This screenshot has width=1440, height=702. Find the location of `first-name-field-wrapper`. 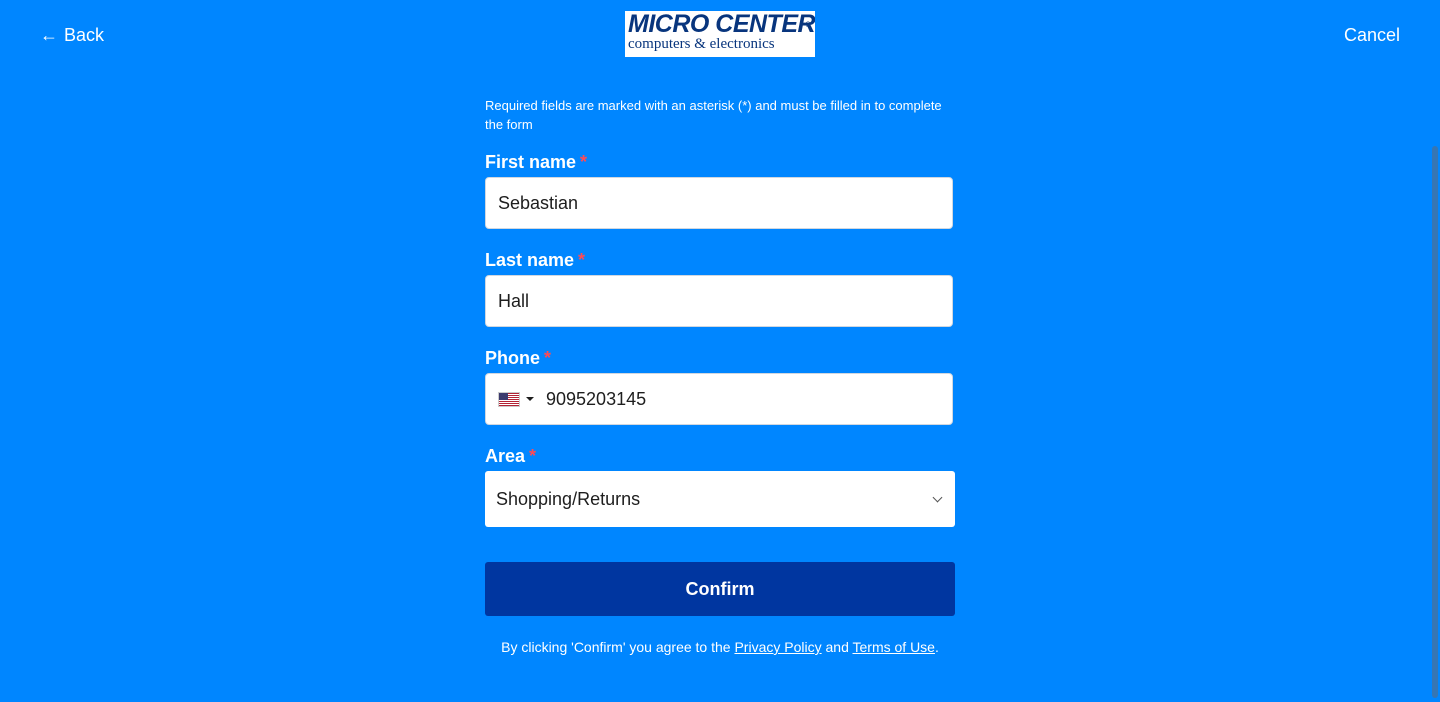

first-name-field-wrapper is located at coordinates (719, 203).